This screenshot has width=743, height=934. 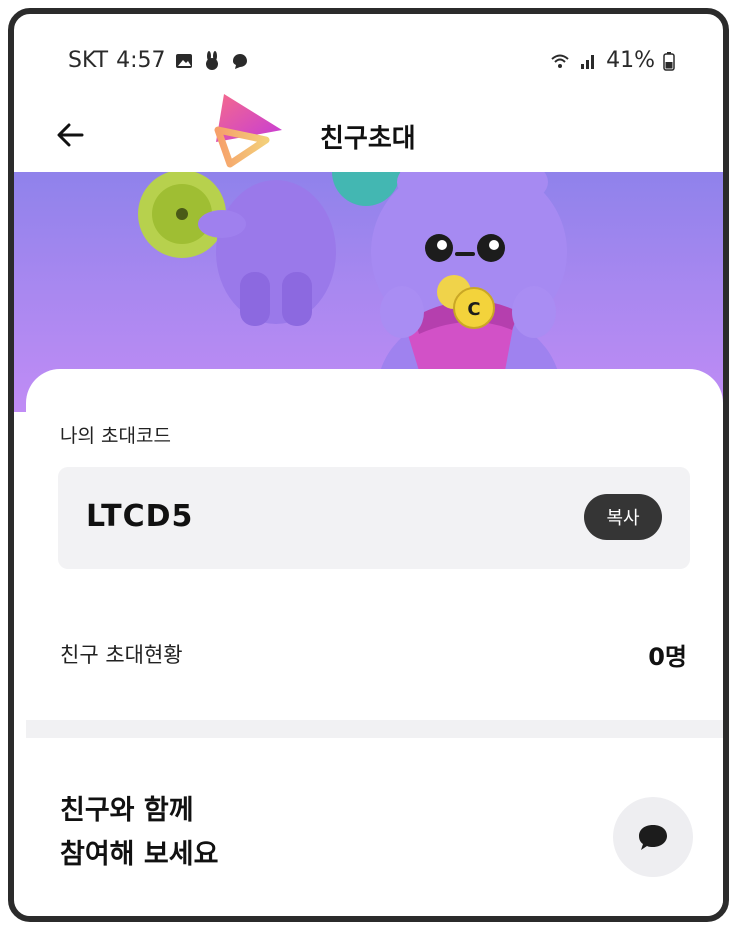 I want to click on copy-button: 복사, so click(x=623, y=517).